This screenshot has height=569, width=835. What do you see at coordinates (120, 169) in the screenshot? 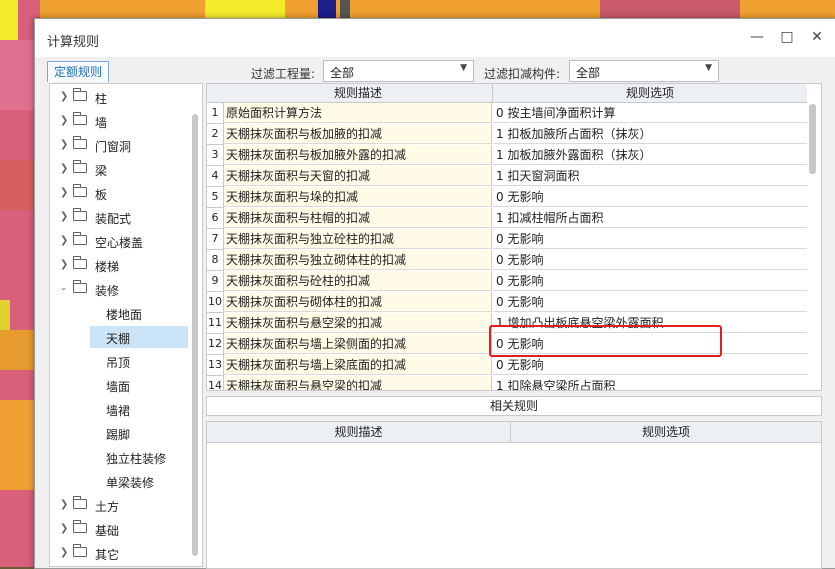
I see `tree-item-beam: ❯ 梁` at bounding box center [120, 169].